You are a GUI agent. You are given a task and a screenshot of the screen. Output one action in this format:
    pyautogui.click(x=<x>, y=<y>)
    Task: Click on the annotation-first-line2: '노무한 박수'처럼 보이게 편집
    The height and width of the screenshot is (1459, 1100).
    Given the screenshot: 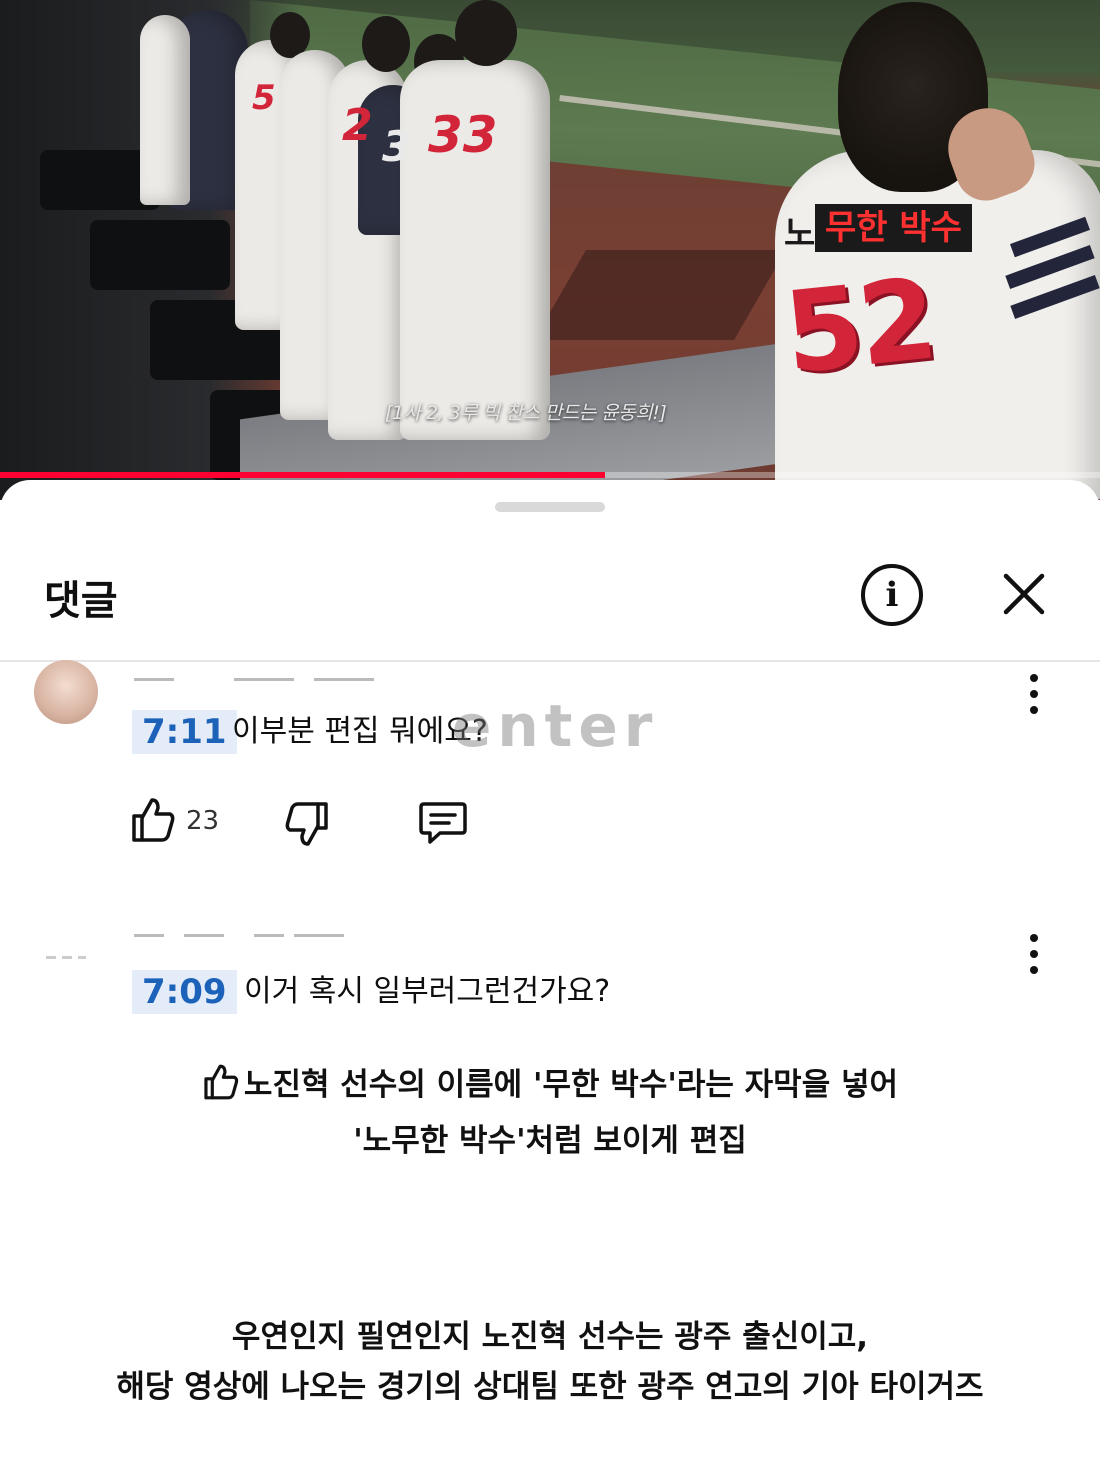 What is the action you would take?
    pyautogui.click(x=550, y=1141)
    